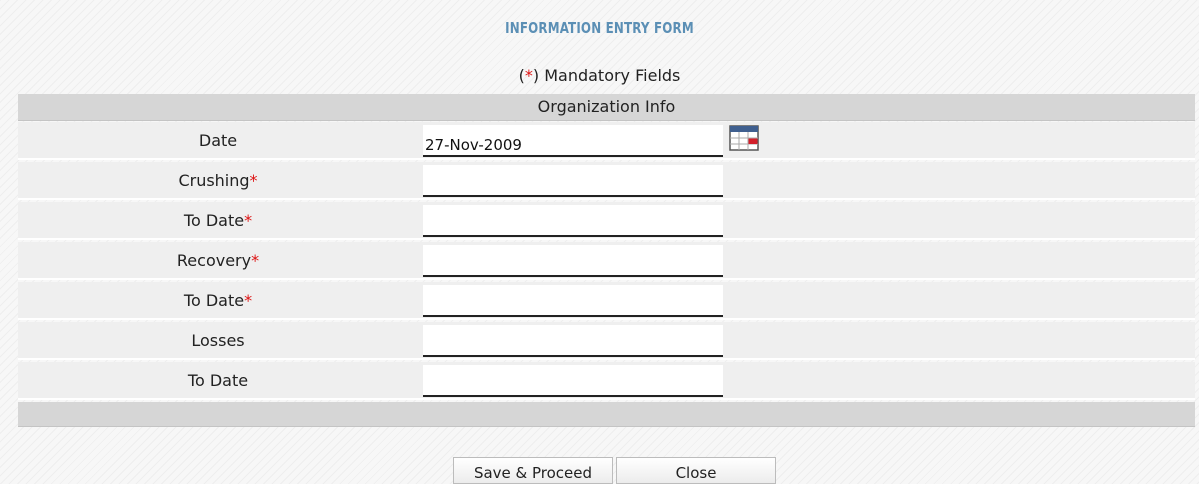 The image size is (1199, 484). I want to click on field-label-text: Recovery, so click(214, 260).